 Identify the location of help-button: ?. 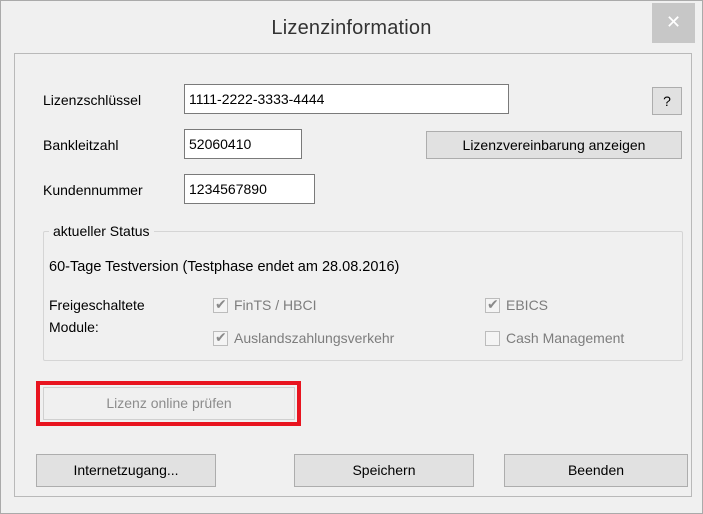
(667, 101).